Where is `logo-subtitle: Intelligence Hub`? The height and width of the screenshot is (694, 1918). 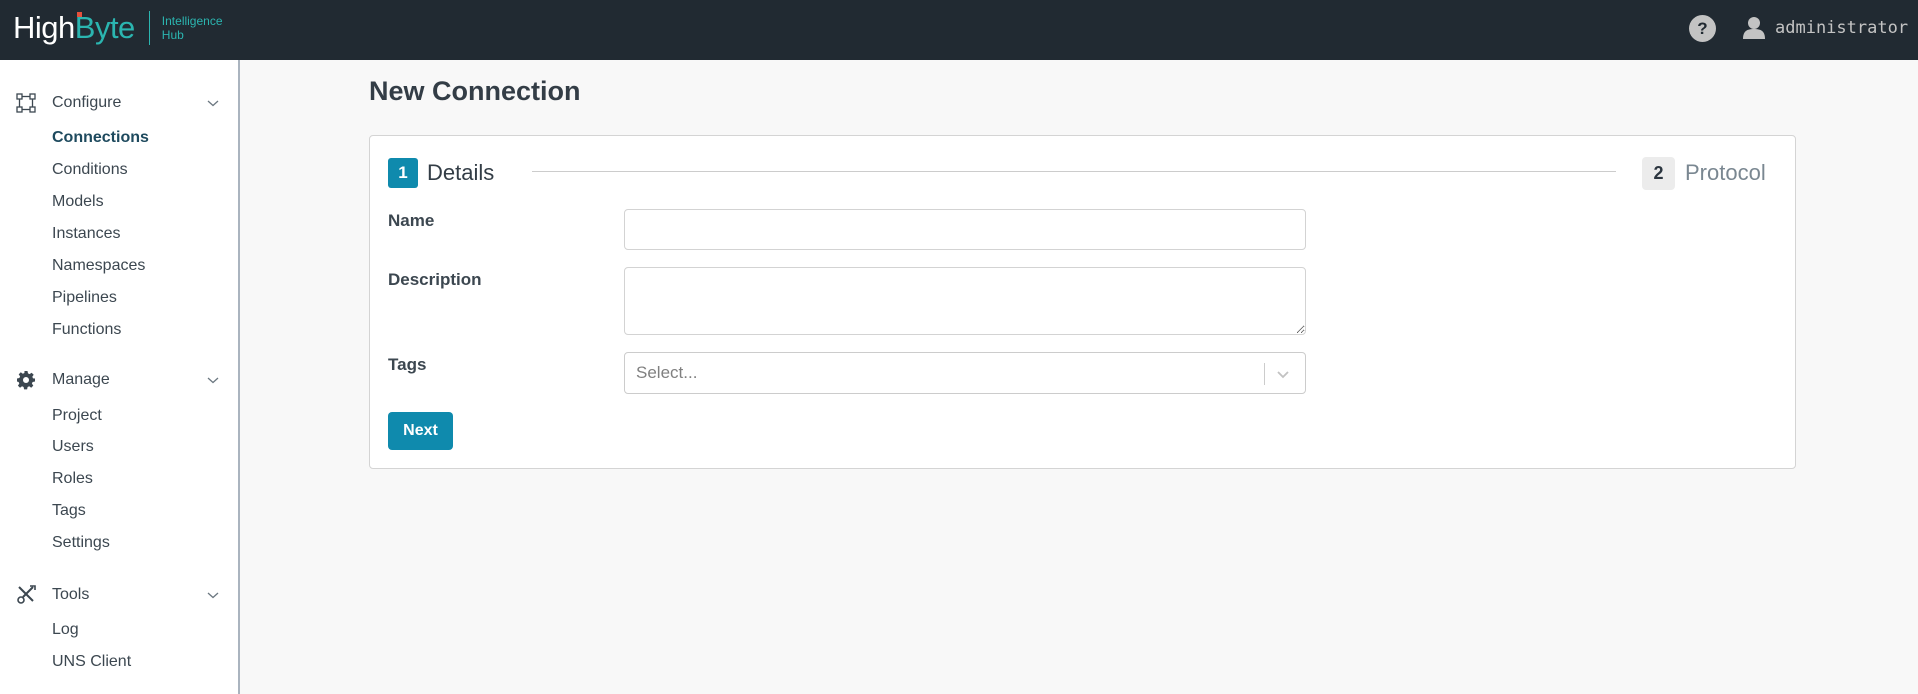 logo-subtitle: Intelligence Hub is located at coordinates (192, 28).